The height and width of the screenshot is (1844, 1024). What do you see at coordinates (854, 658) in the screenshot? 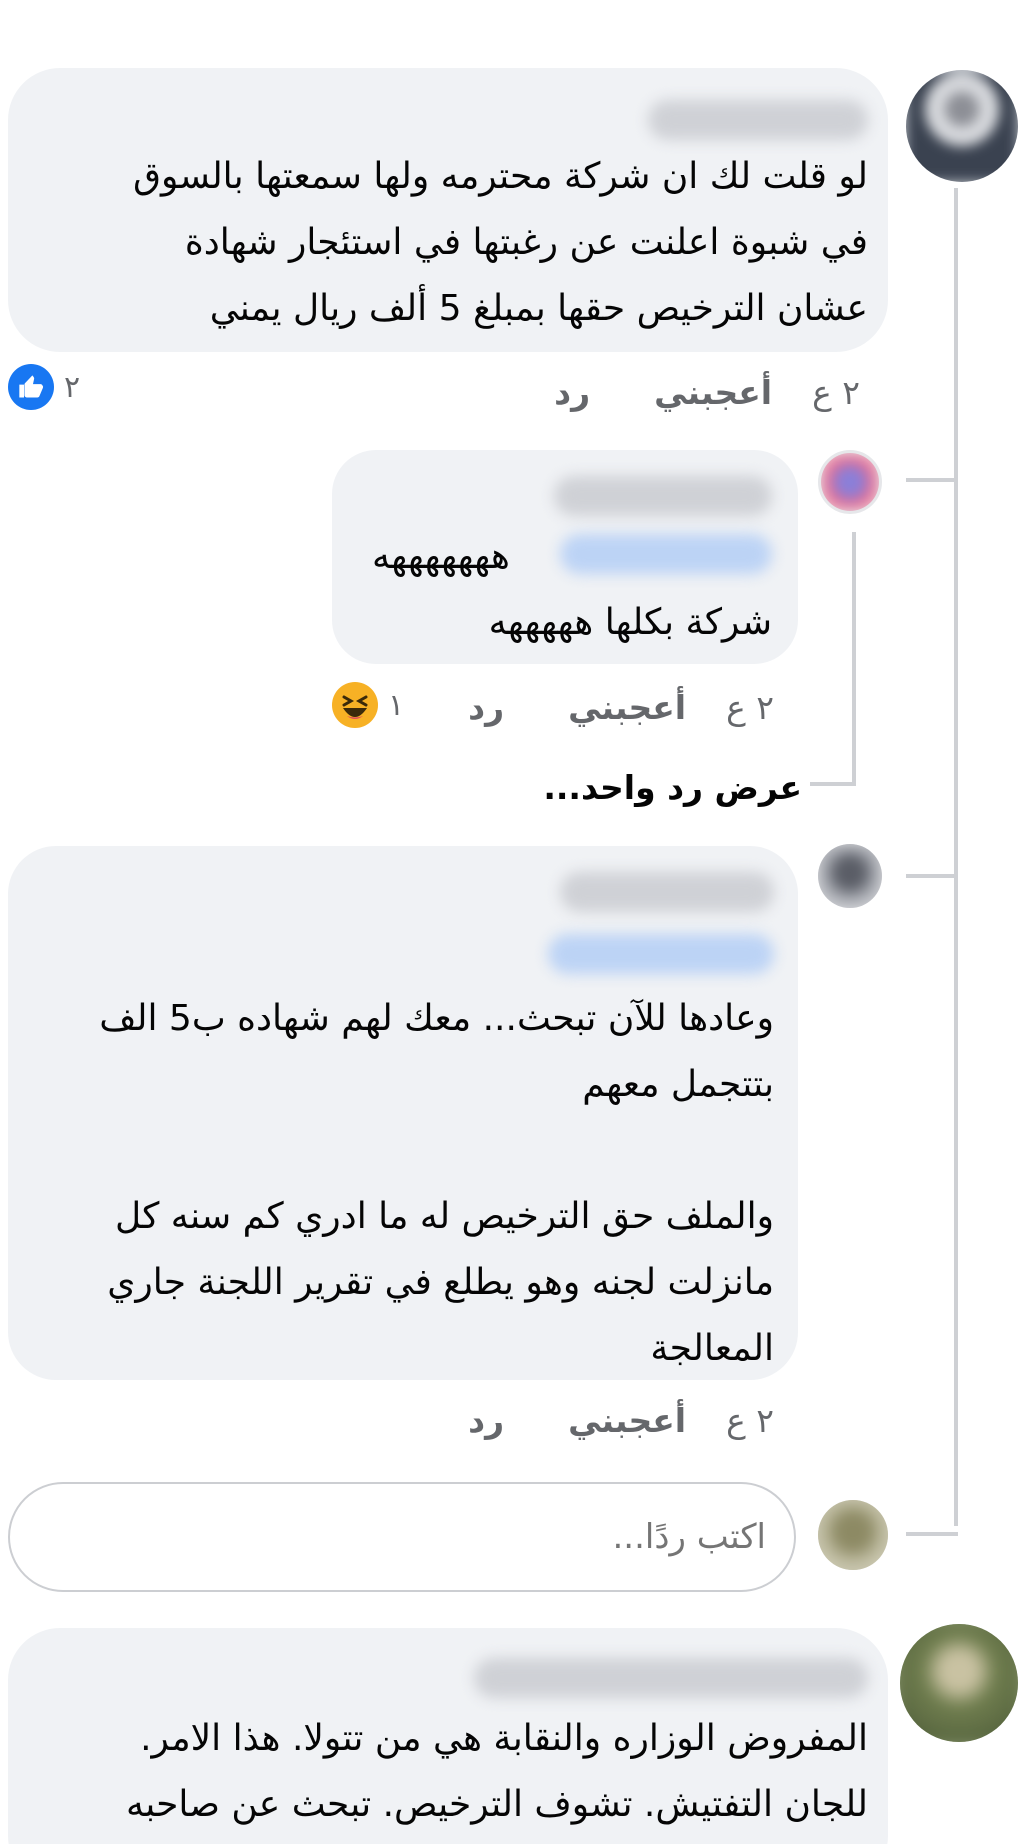
I see `thread-line-sub` at bounding box center [854, 658].